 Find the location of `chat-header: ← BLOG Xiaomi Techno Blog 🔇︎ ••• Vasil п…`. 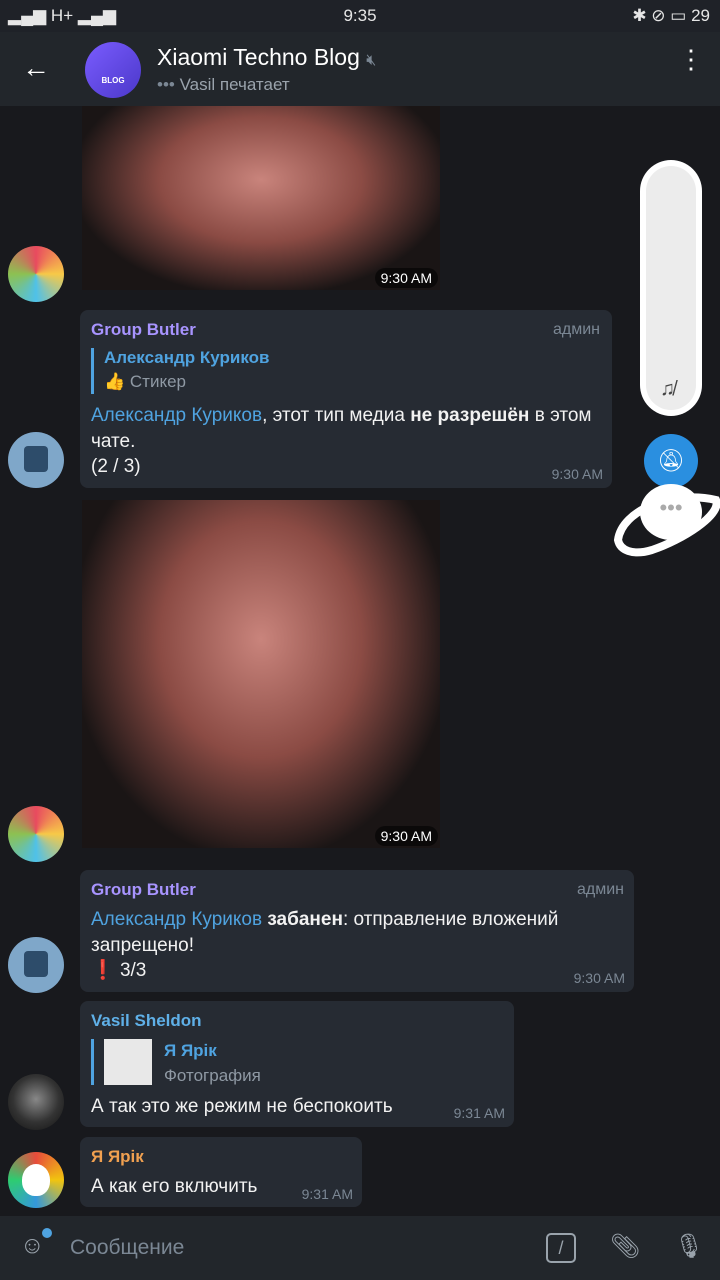

chat-header: ← BLOG Xiaomi Techno Blog 🔇︎ ••• Vasil п… is located at coordinates (360, 69).